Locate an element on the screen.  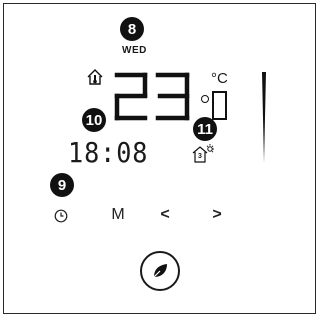
decimal-digit is located at coordinates (219, 105).